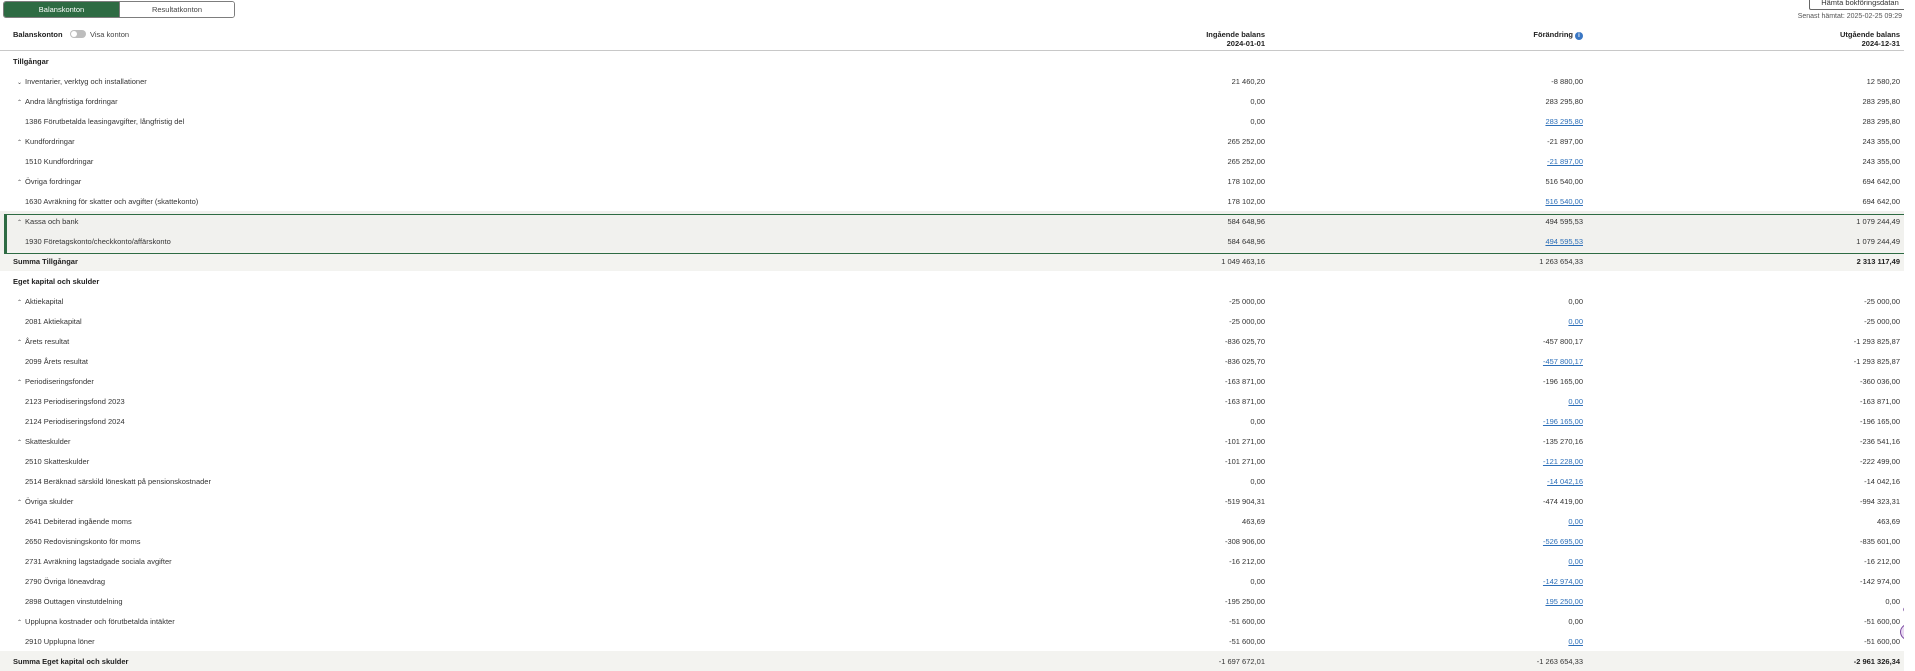 This screenshot has height=671, width=1915. Describe the element at coordinates (1513, 201) in the screenshot. I see `cell-change: 516 540,00` at that location.